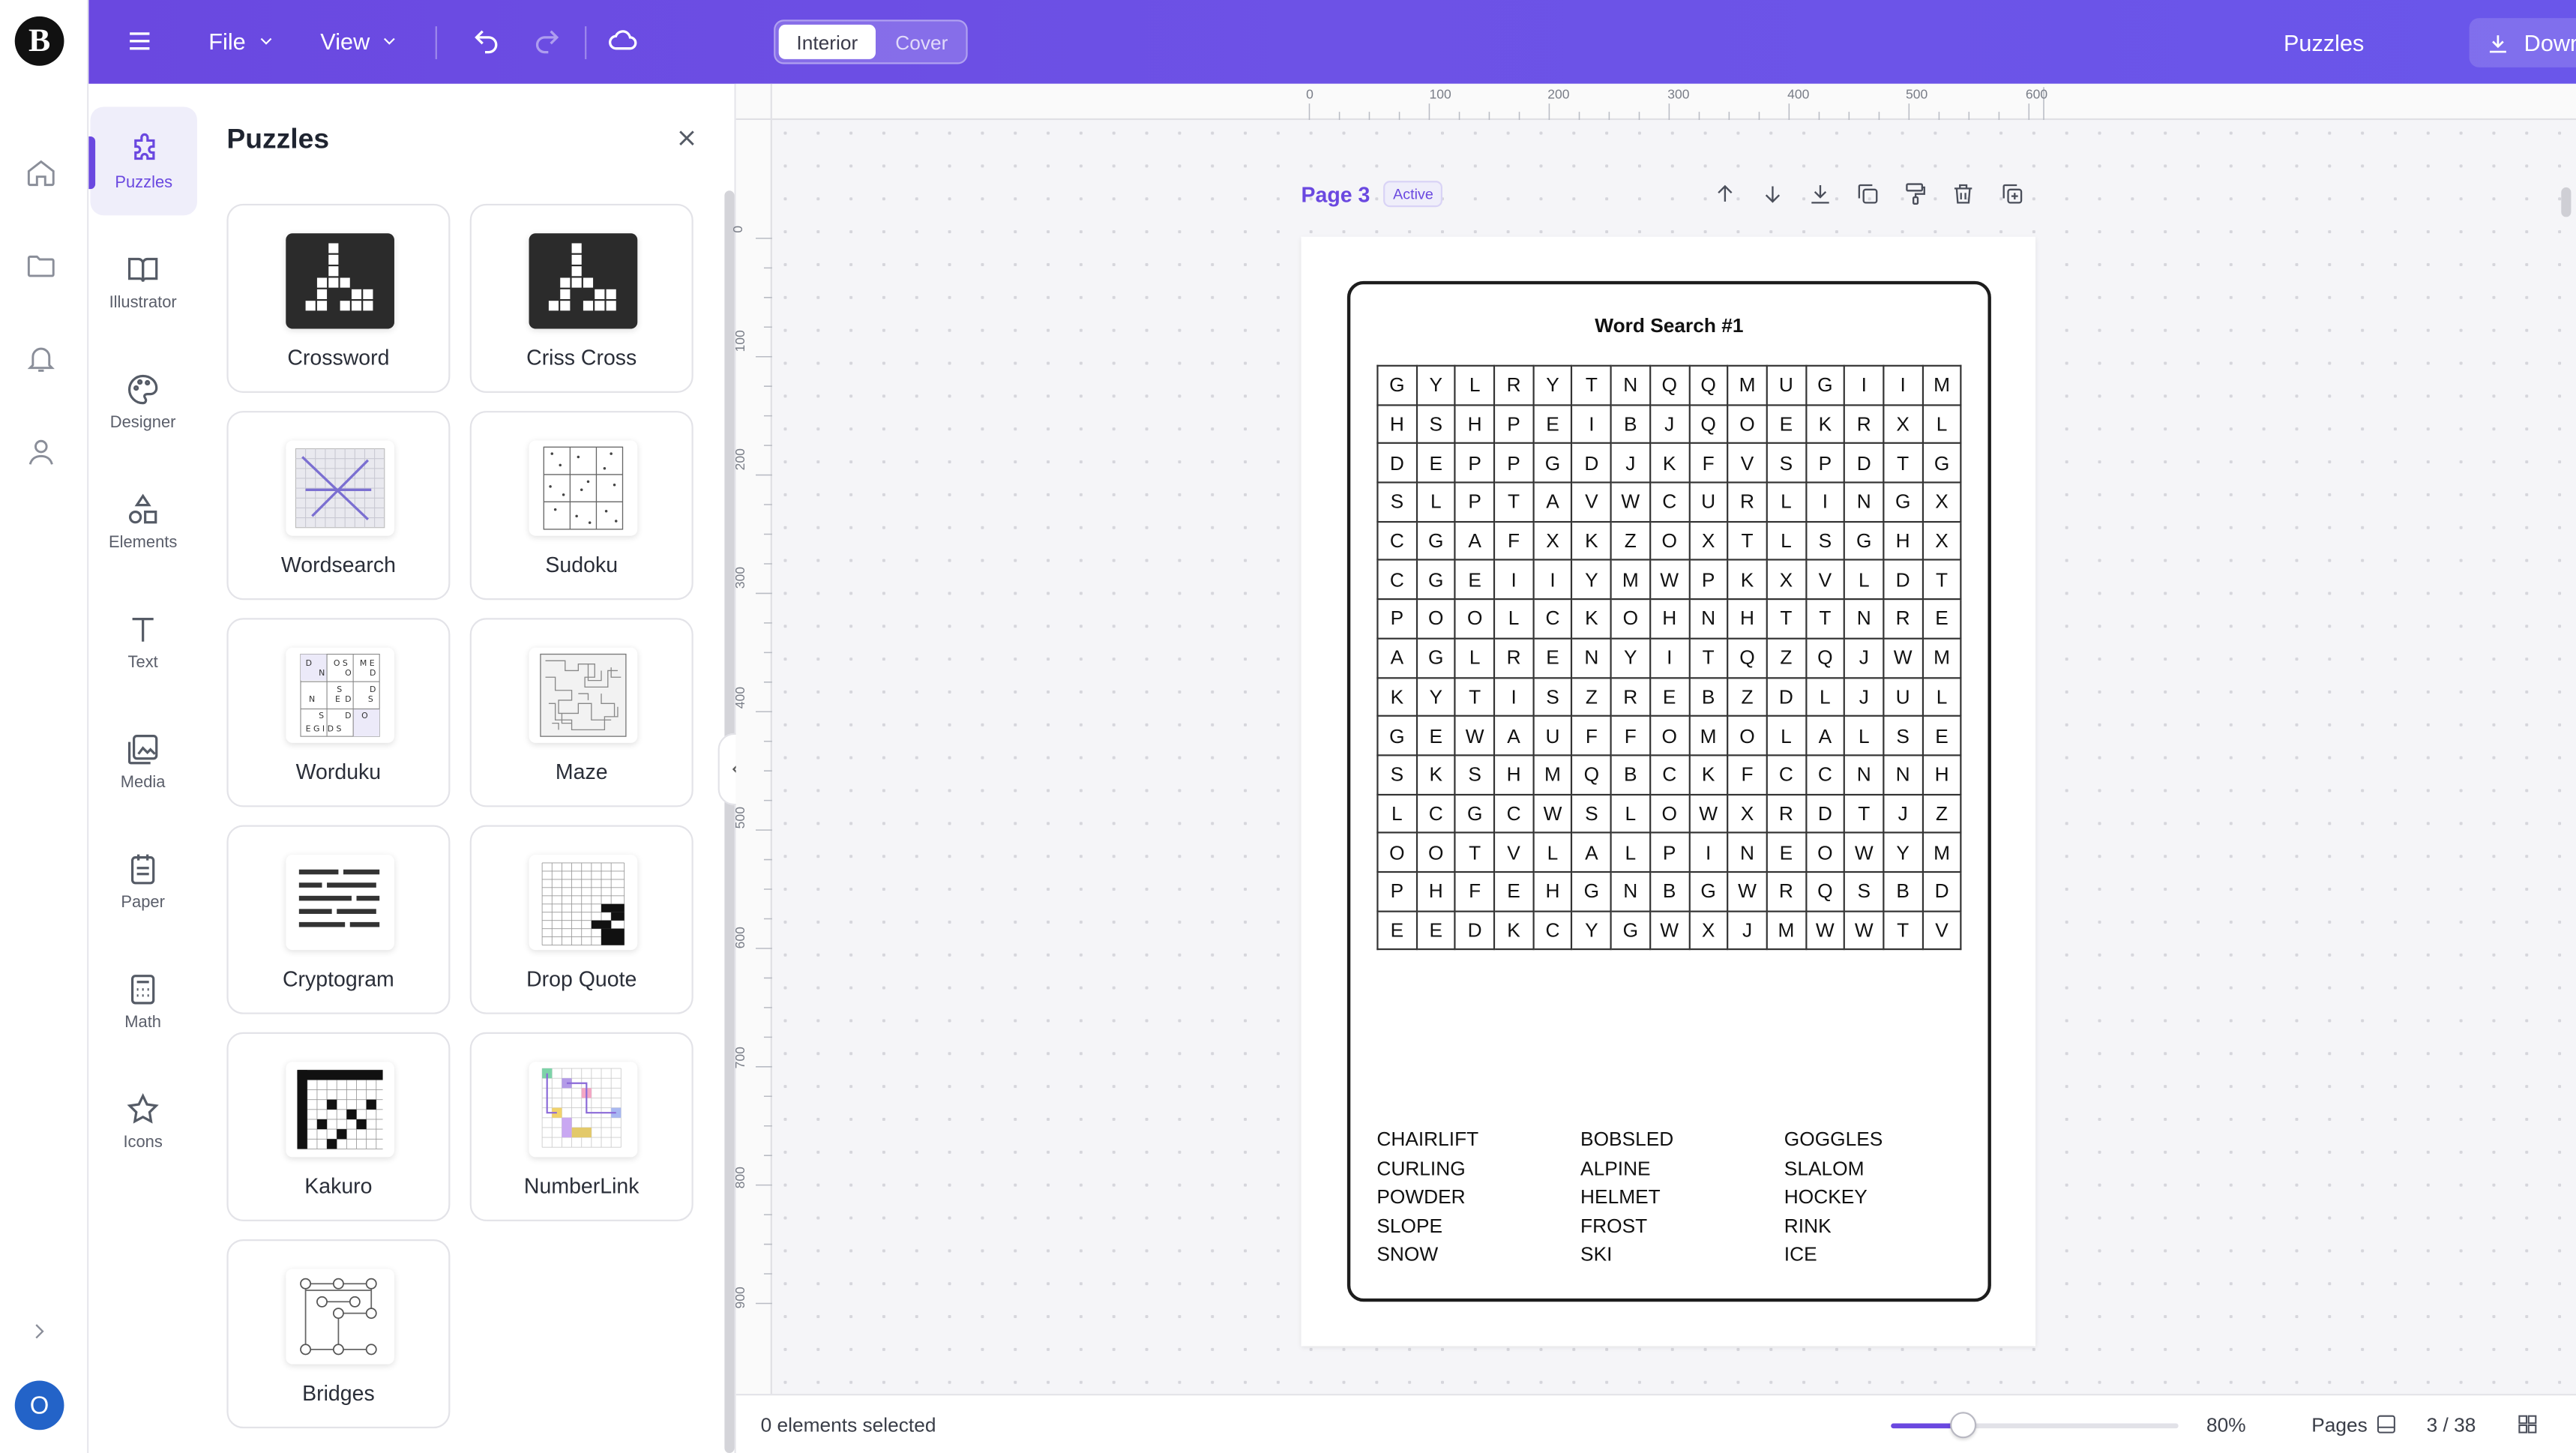 This screenshot has height=1453, width=2576. I want to click on tab-interior: Interior, so click(827, 41).